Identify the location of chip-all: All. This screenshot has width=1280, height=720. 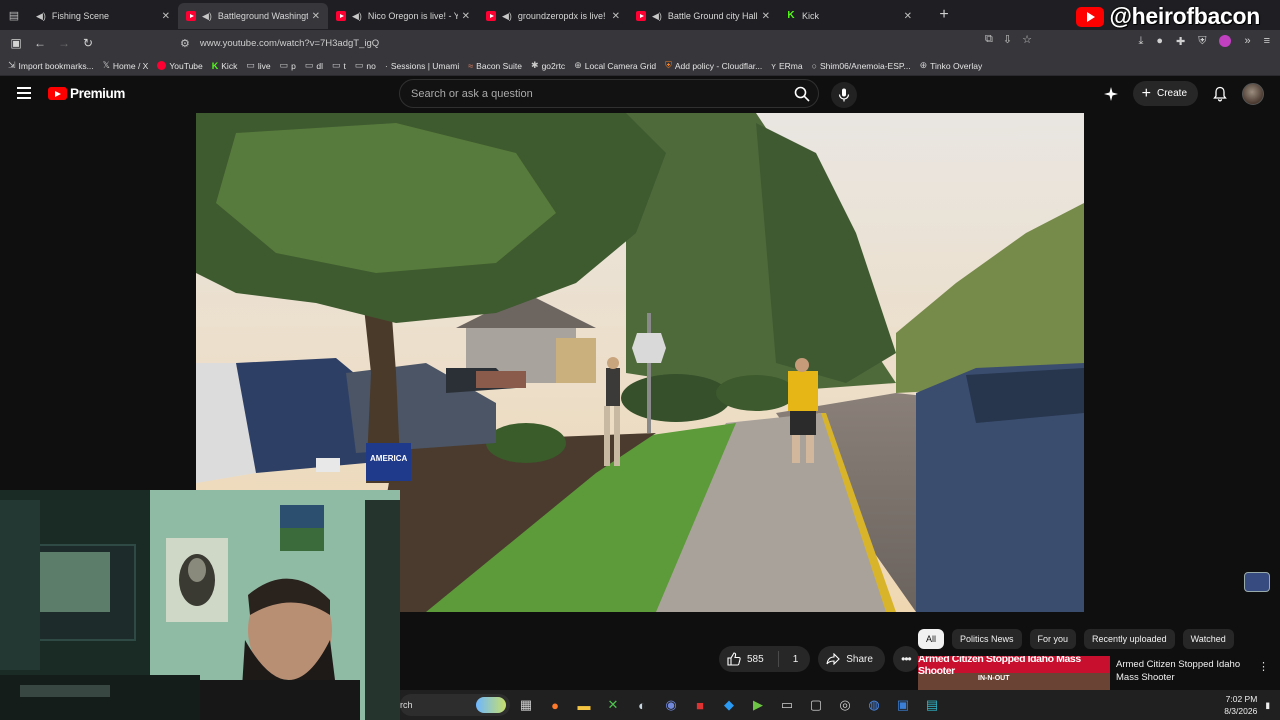
(931, 639).